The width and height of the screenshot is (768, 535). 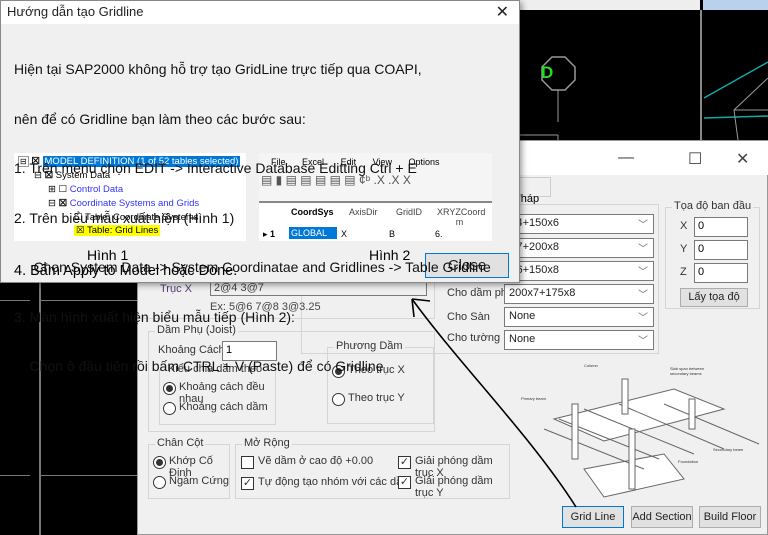 I want to click on origin-group: Tọa độ ban đầu X 0 Y 0 Z 0 Lấy tọa độ, so click(x=712, y=254).